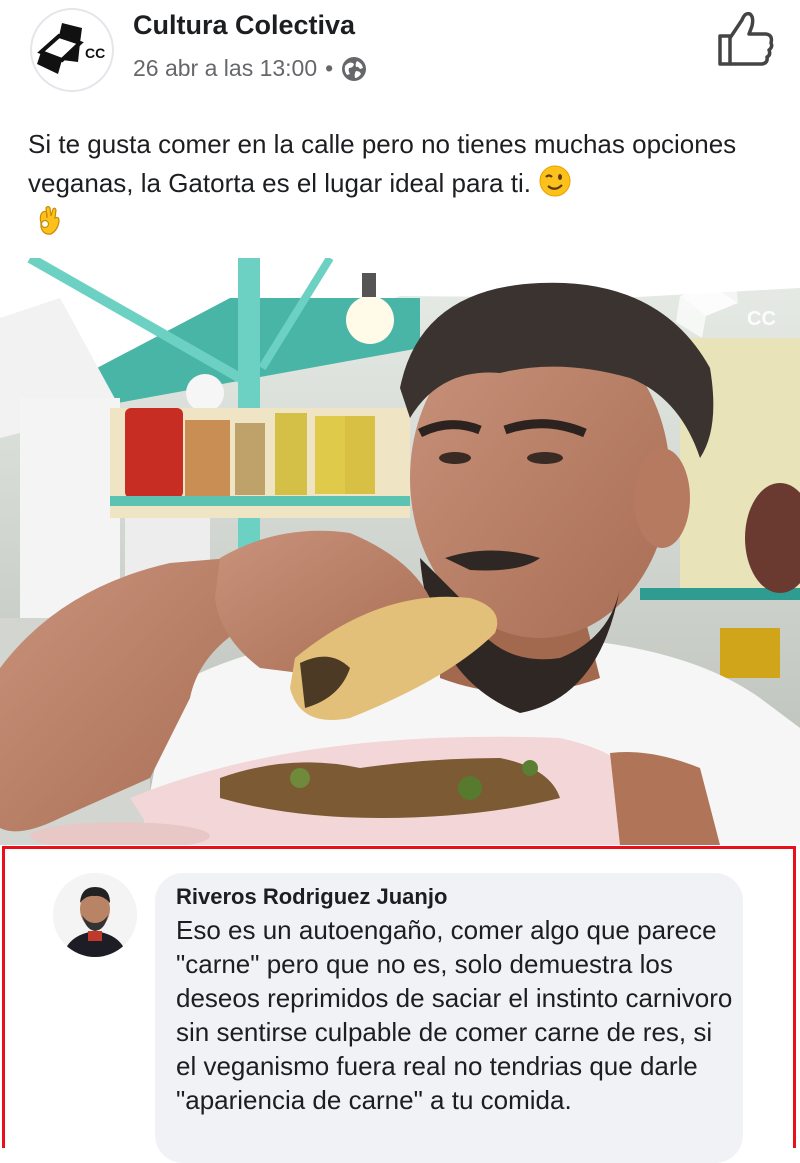 The height and width of the screenshot is (1163, 800). I want to click on ok-hand-emoji-icon, so click(49, 220).